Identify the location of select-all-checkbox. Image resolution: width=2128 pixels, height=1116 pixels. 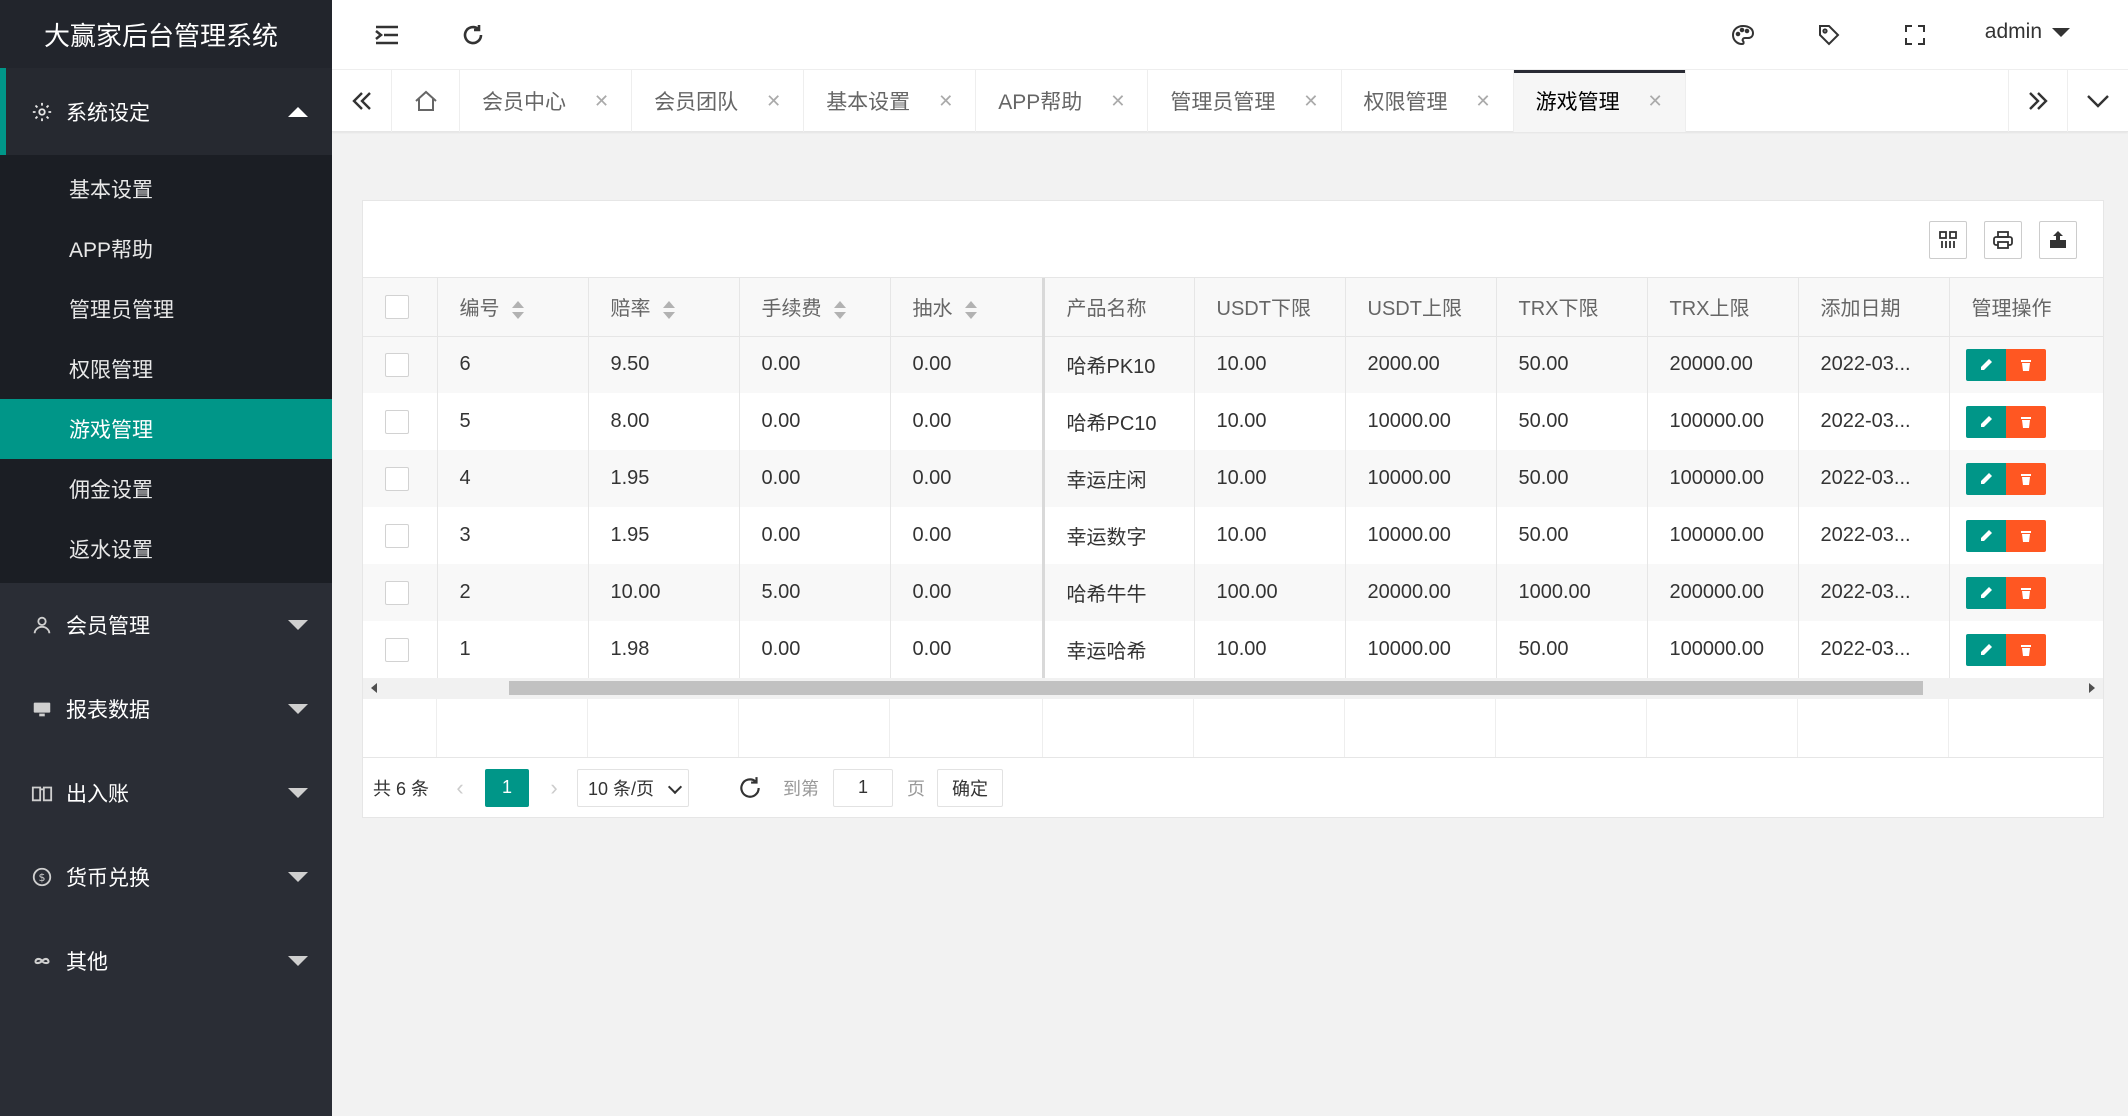
(397, 306).